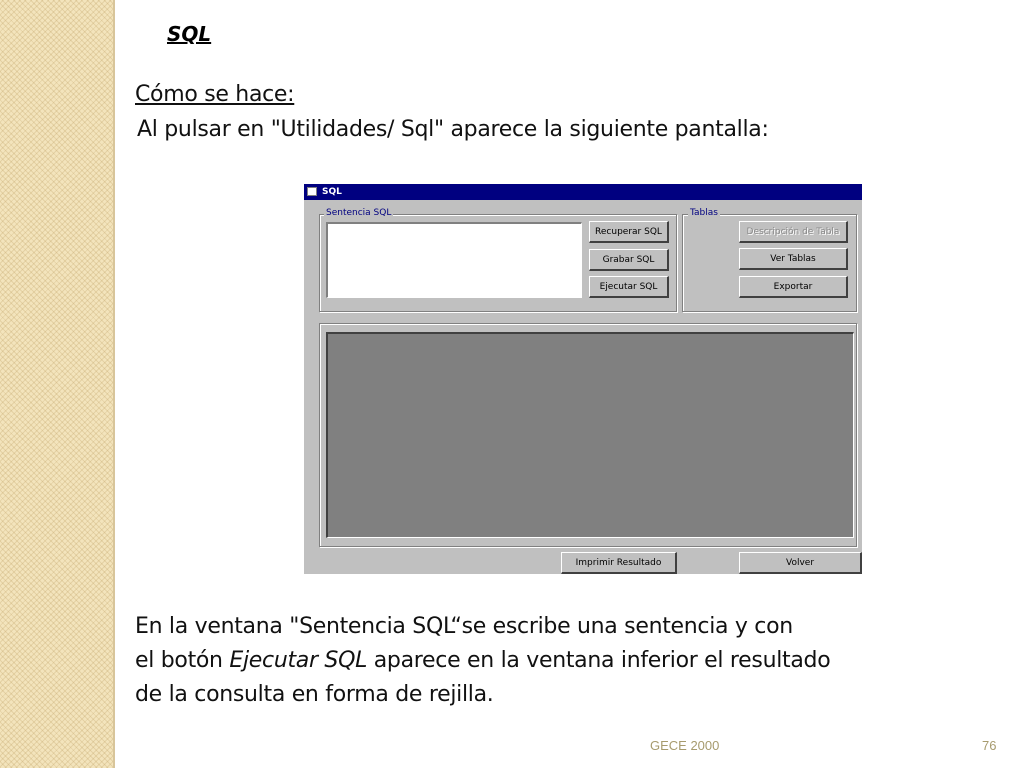  Describe the element at coordinates (189, 34) in the screenshot. I see `slide-title: SQL` at that location.